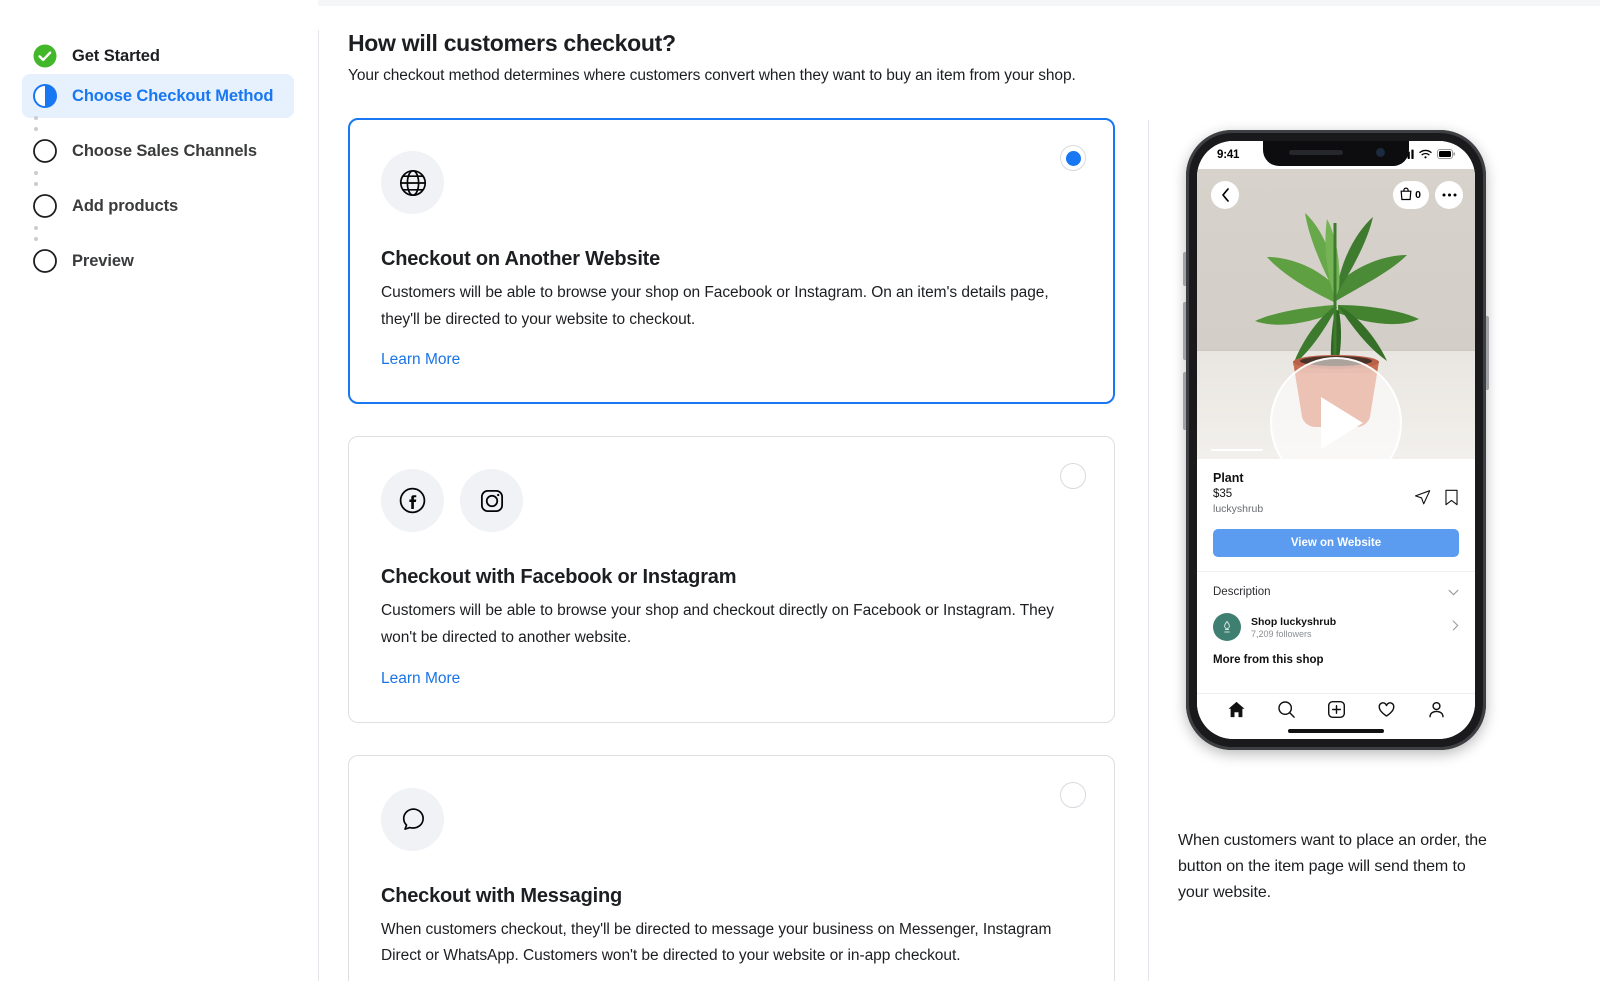 Image resolution: width=1600 pixels, height=981 pixels. What do you see at coordinates (318, 505) in the screenshot?
I see `sidebar-divider` at bounding box center [318, 505].